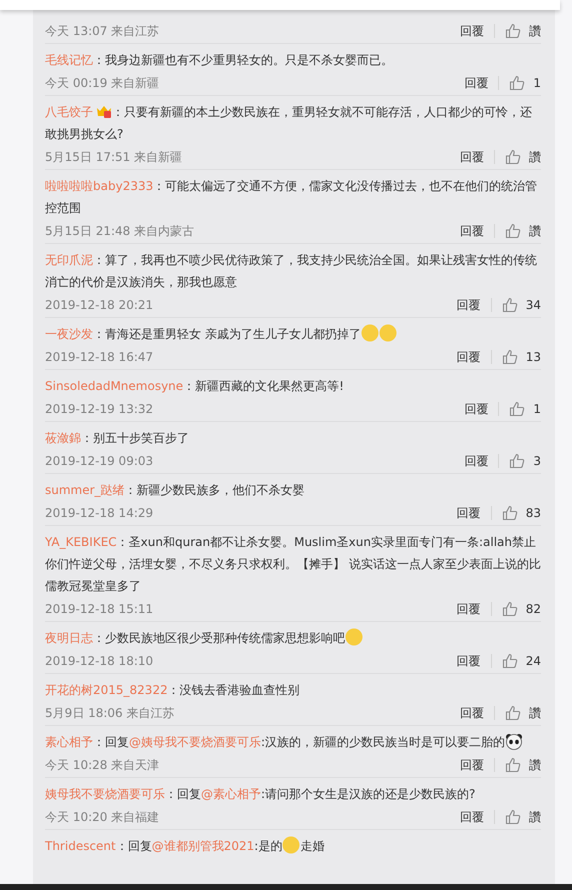 The image size is (572, 890). Describe the element at coordinates (521, 609) in the screenshot. I see `like-button: 82` at that location.